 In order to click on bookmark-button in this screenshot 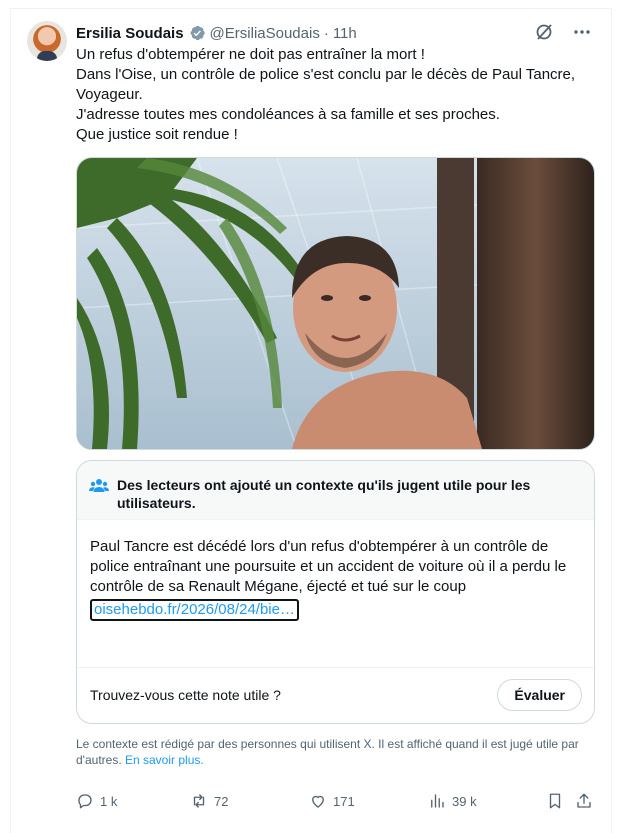, I will do `click(555, 801)`.